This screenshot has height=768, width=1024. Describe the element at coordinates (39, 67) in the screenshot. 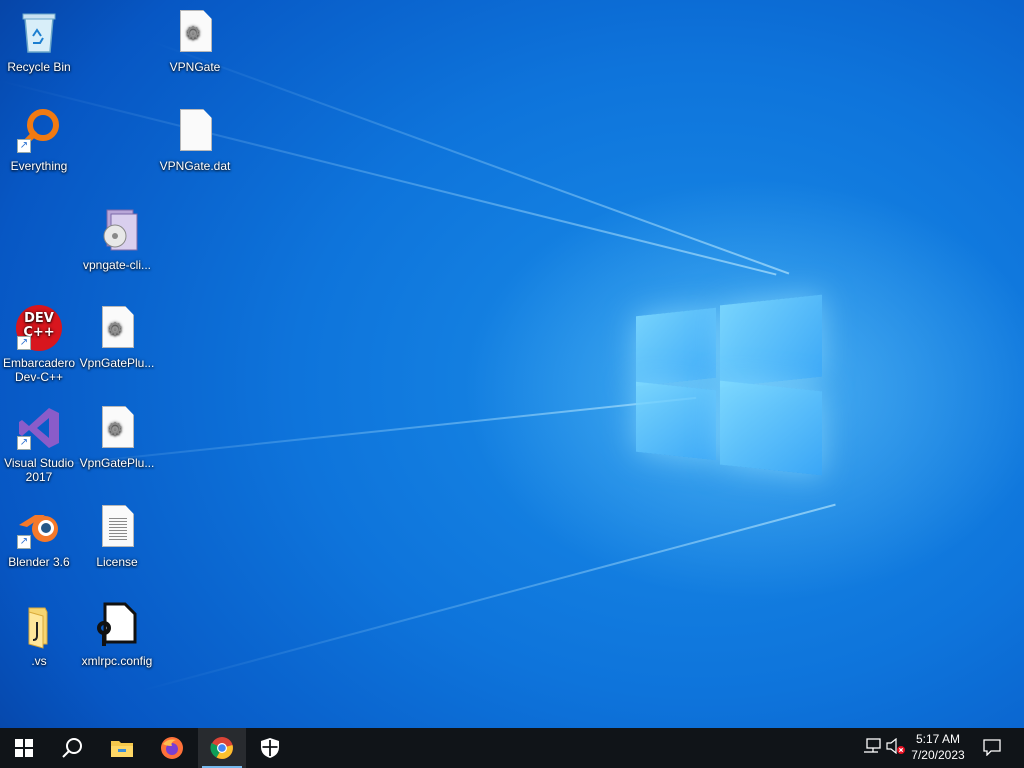

I see `icon-label: Recycle Bin` at that location.